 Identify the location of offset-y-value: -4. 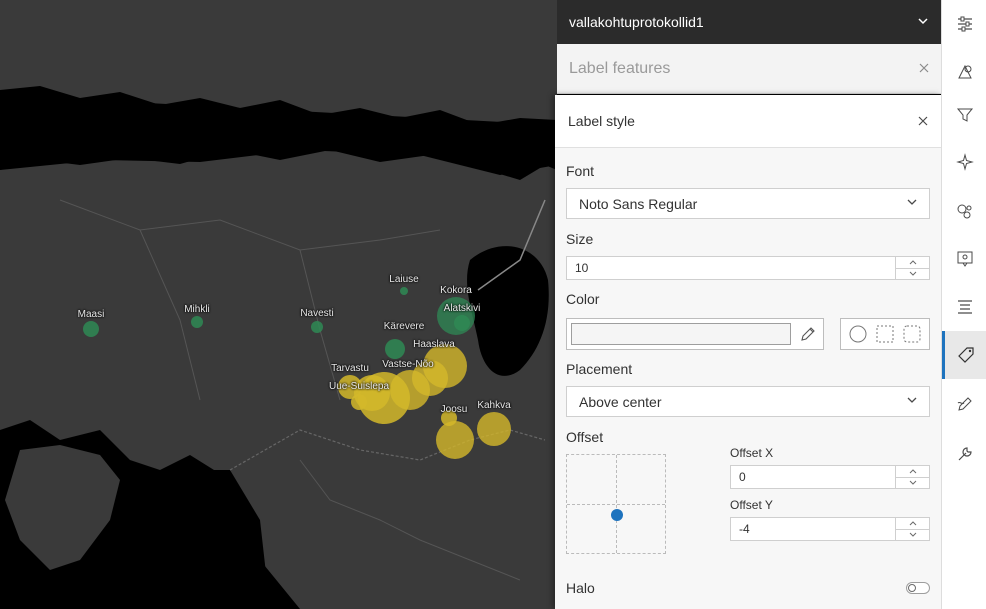
(813, 529).